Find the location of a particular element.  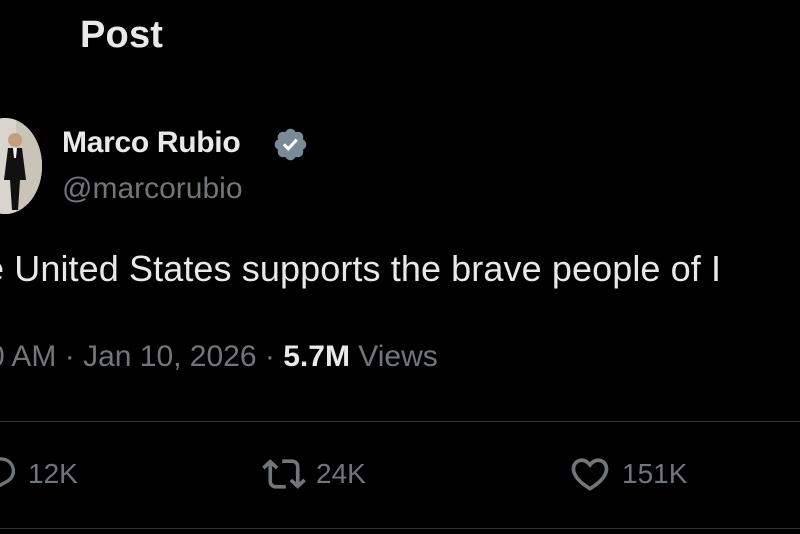

like-button: 151K is located at coordinates (627, 474).